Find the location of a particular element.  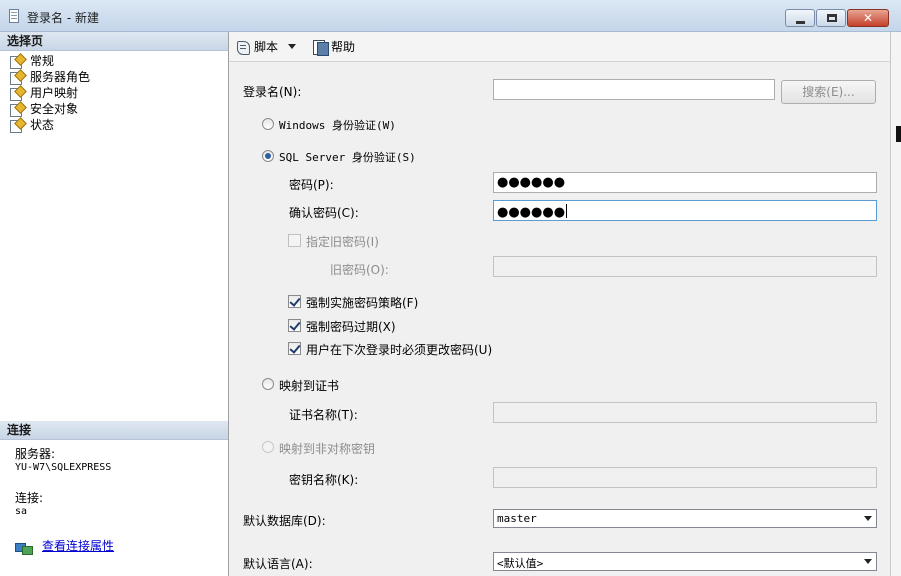

old-password-input is located at coordinates (685, 266).